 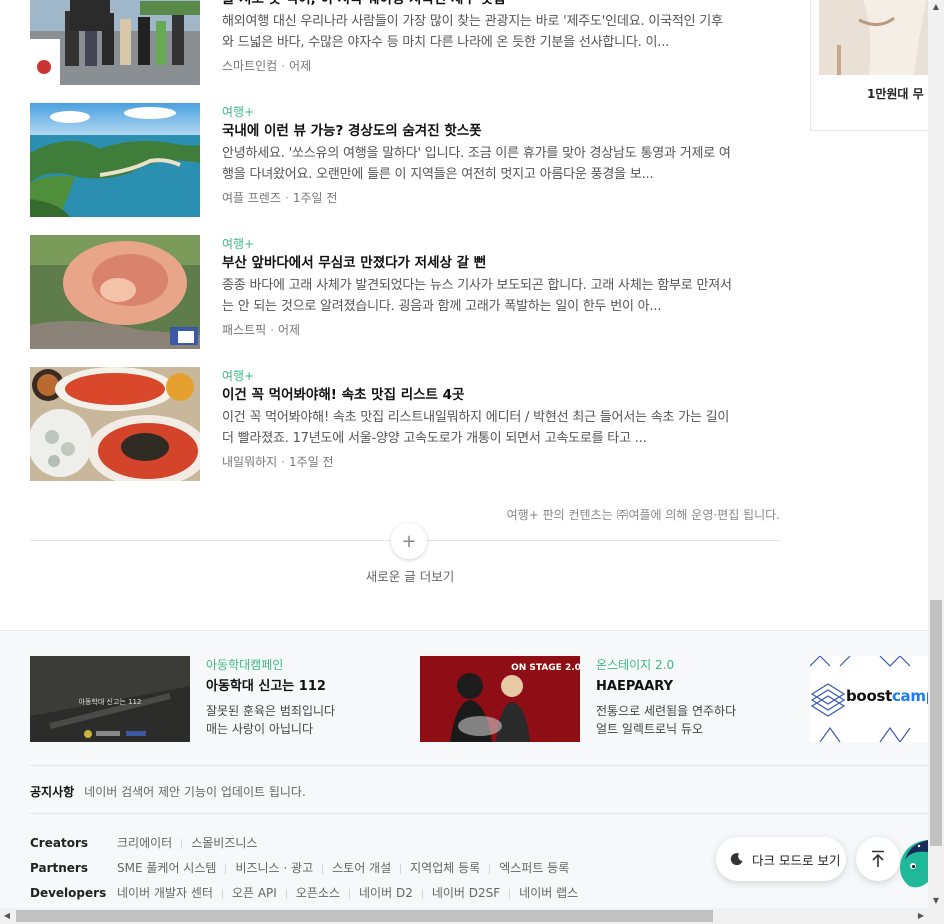 I want to click on scroll-right-arrow-icon: ▶, so click(x=921, y=916).